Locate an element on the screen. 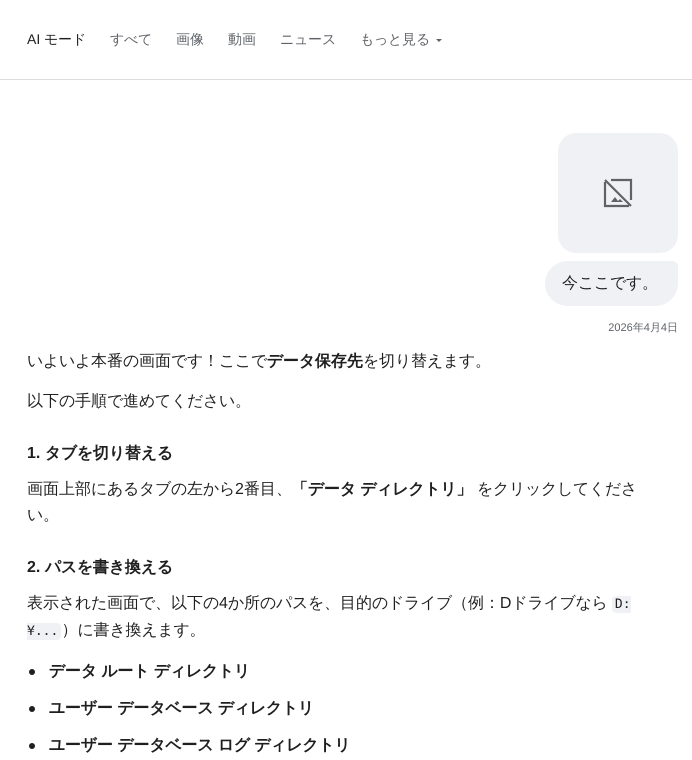 This screenshot has height=760, width=692. tab: 動画 is located at coordinates (242, 40).